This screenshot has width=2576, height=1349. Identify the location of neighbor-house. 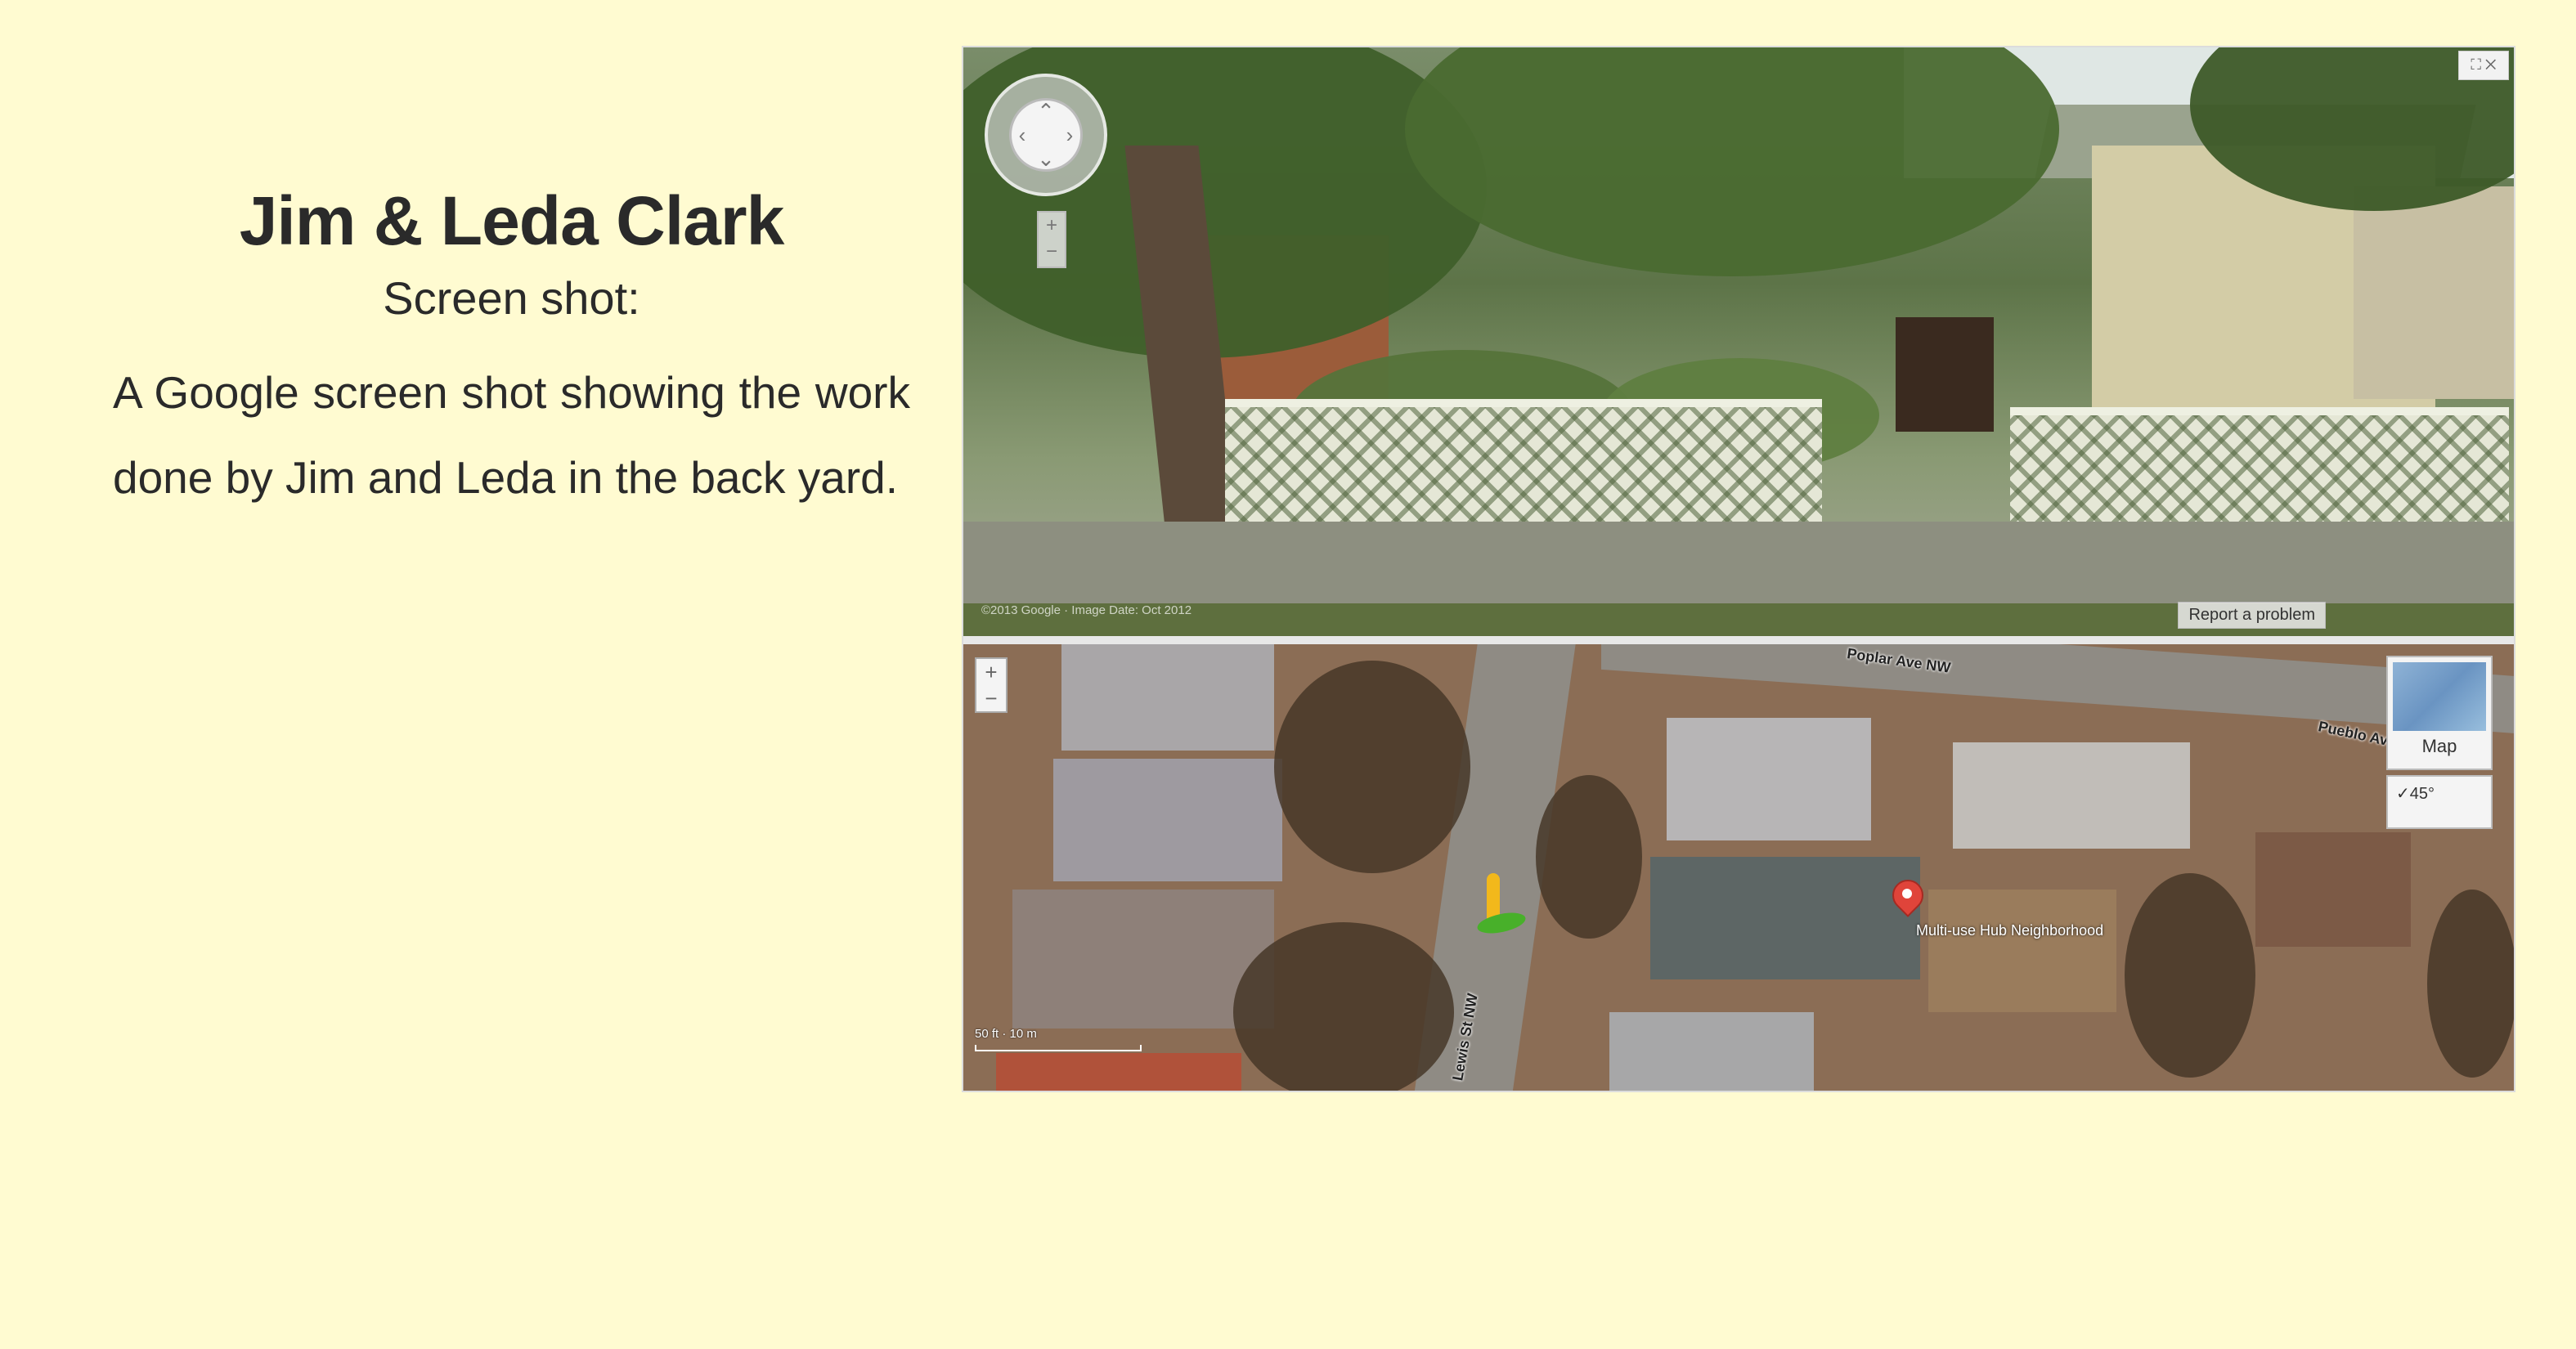
(2434, 292).